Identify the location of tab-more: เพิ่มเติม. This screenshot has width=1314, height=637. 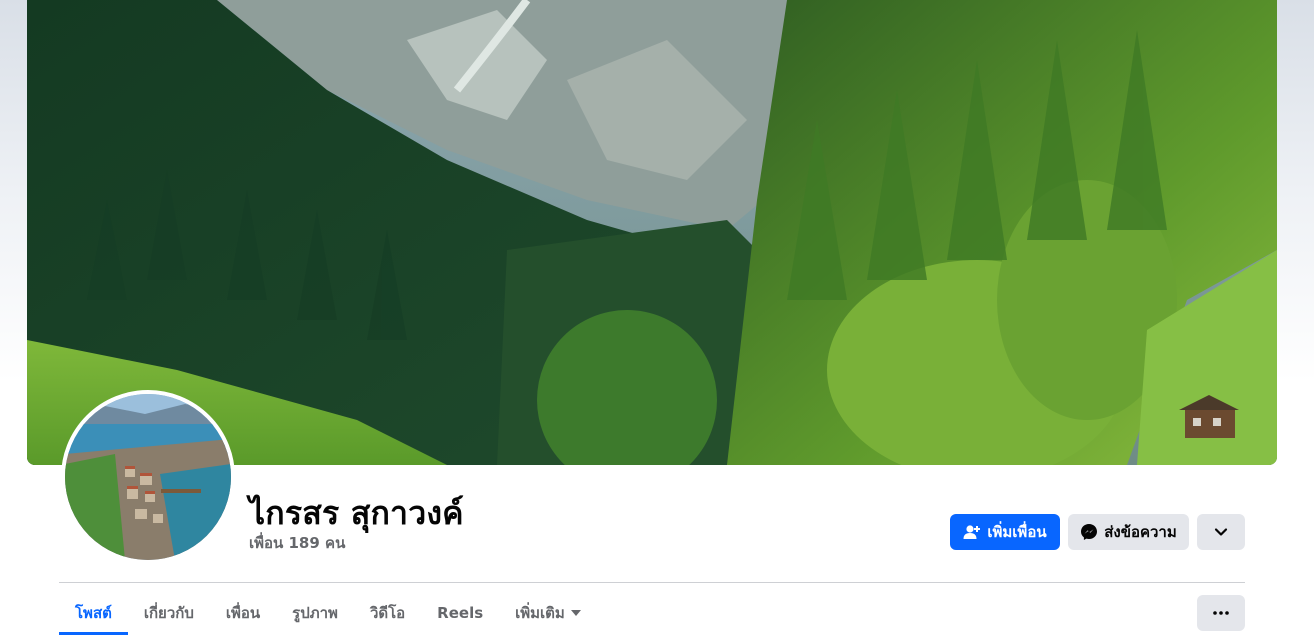
(548, 613).